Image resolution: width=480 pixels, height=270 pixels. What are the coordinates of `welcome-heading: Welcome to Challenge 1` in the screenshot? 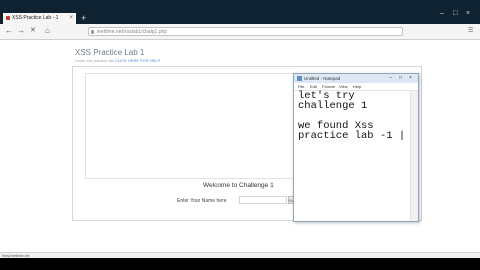 It's located at (238, 185).